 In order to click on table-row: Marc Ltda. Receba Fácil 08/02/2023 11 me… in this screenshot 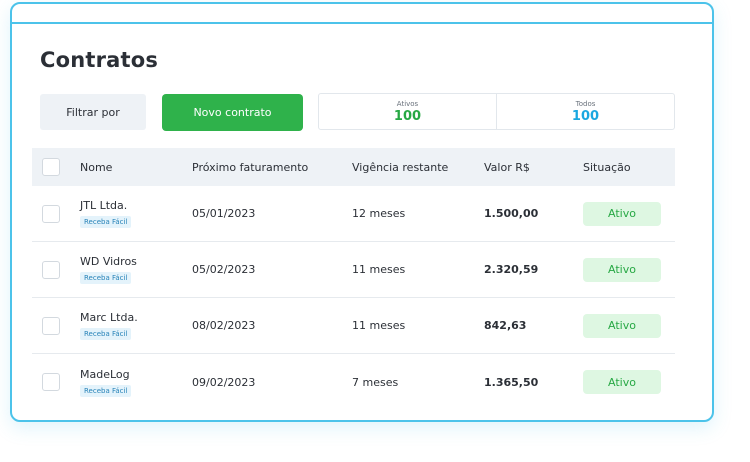, I will do `click(353, 326)`.